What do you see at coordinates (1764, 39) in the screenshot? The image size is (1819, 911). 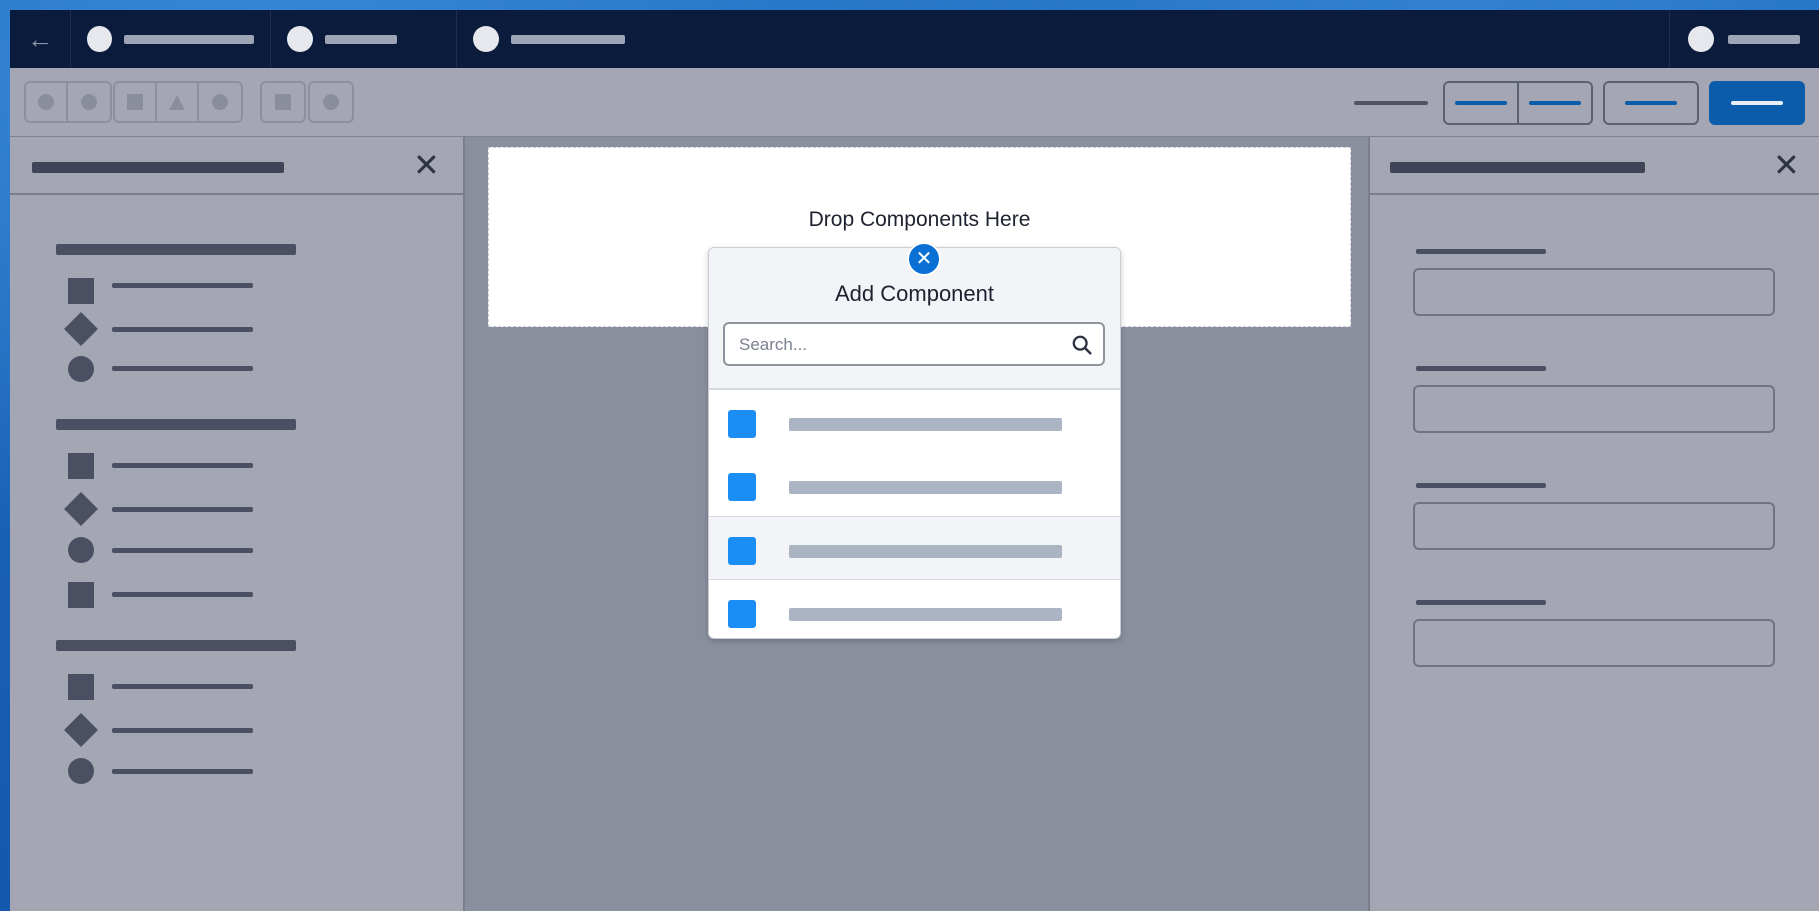 I see `user-name-placeholder` at bounding box center [1764, 39].